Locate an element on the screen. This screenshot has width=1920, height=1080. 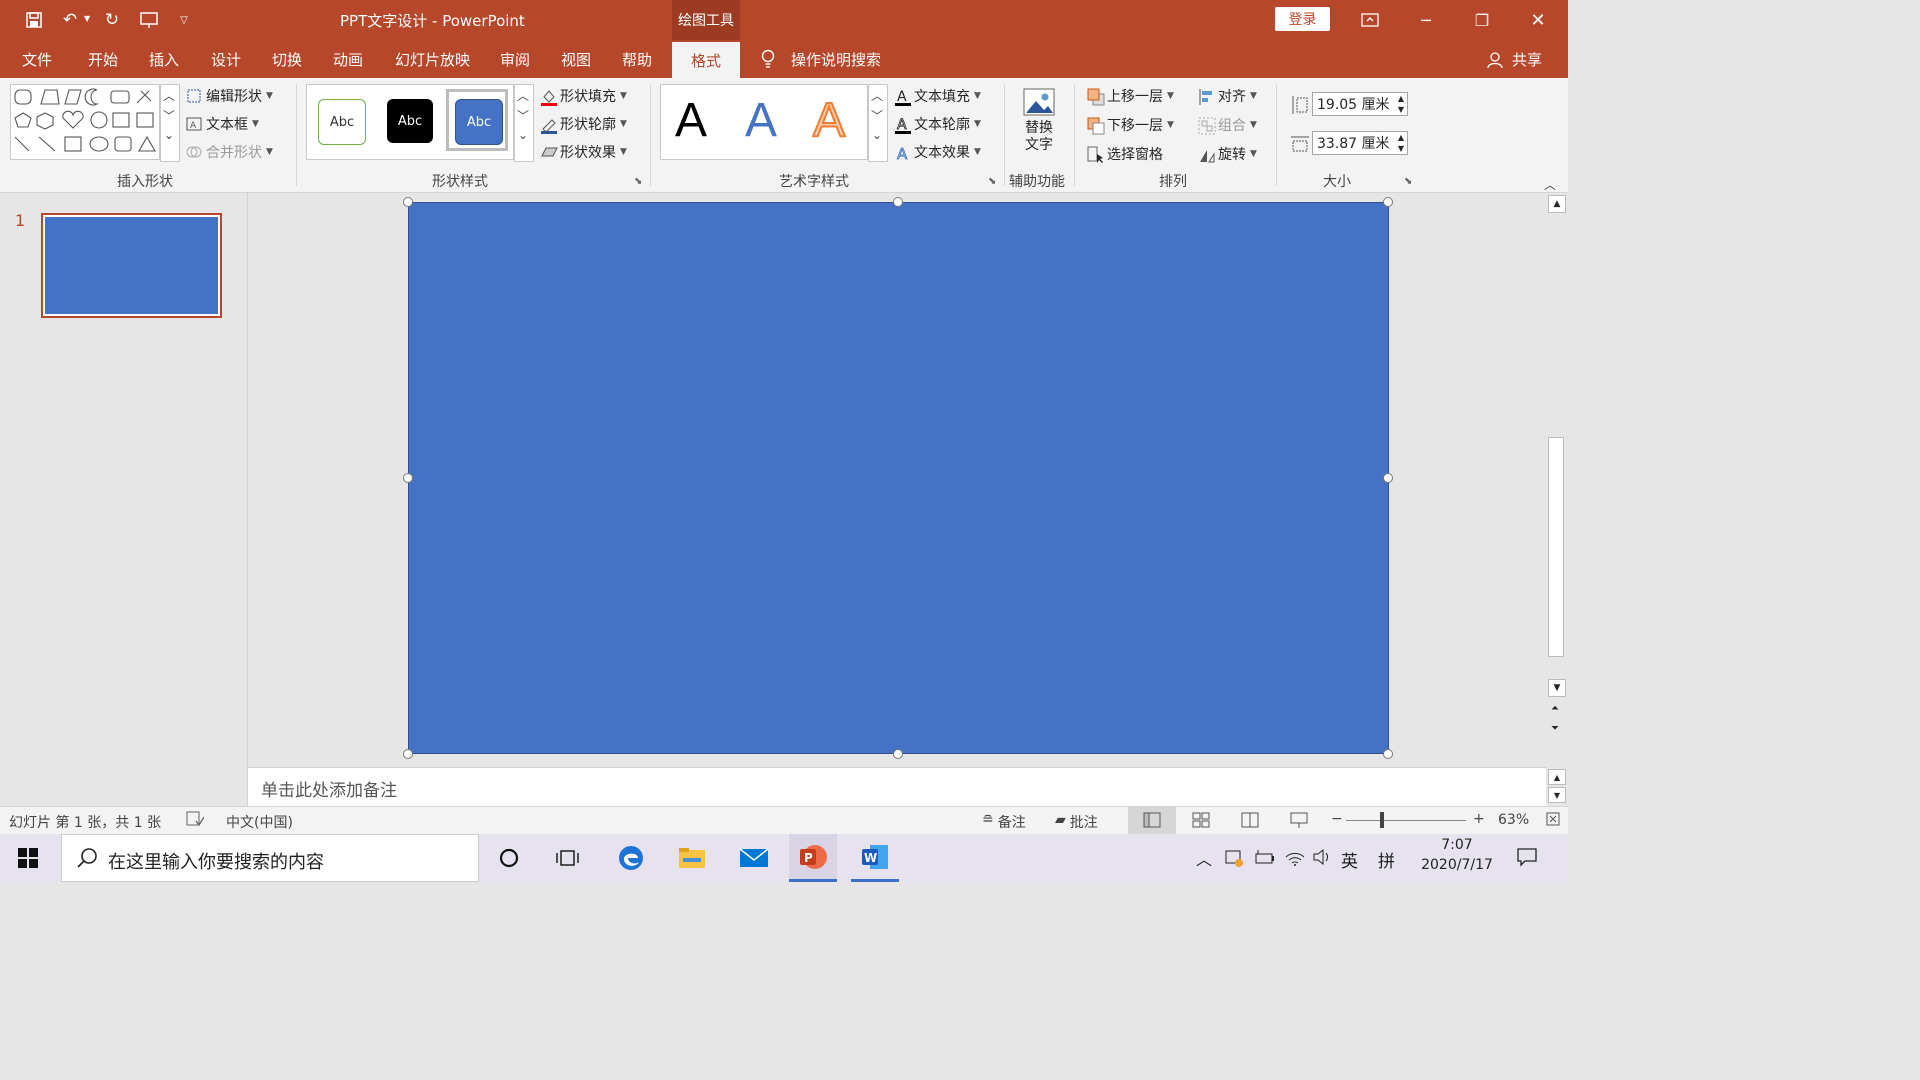
share-person-icon is located at coordinates (1495, 62).